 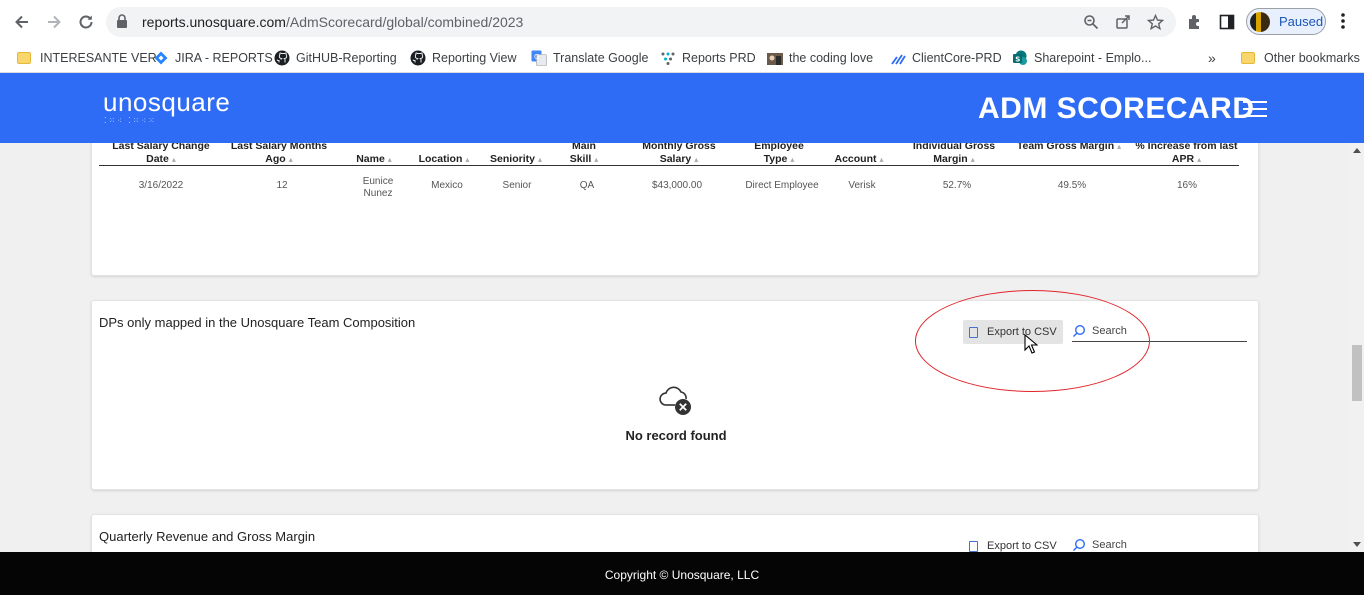 What do you see at coordinates (1109, 544) in the screenshot?
I see `search-placeholder: Search` at bounding box center [1109, 544].